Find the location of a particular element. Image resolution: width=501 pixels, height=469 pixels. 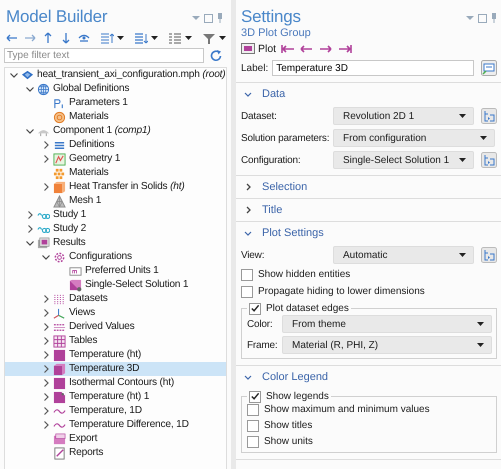

dropdown: Revolution 2D 1 is located at coordinates (403, 116).